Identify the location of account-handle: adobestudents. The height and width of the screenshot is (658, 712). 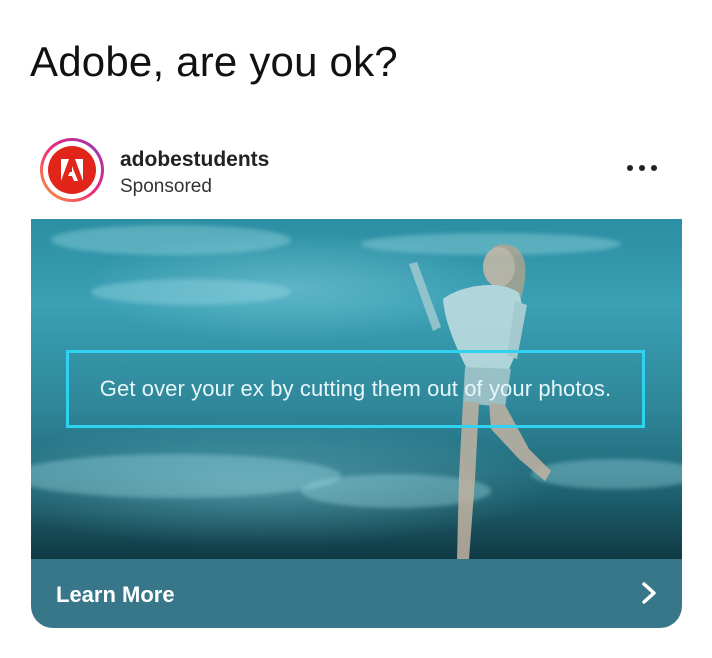
(194, 160).